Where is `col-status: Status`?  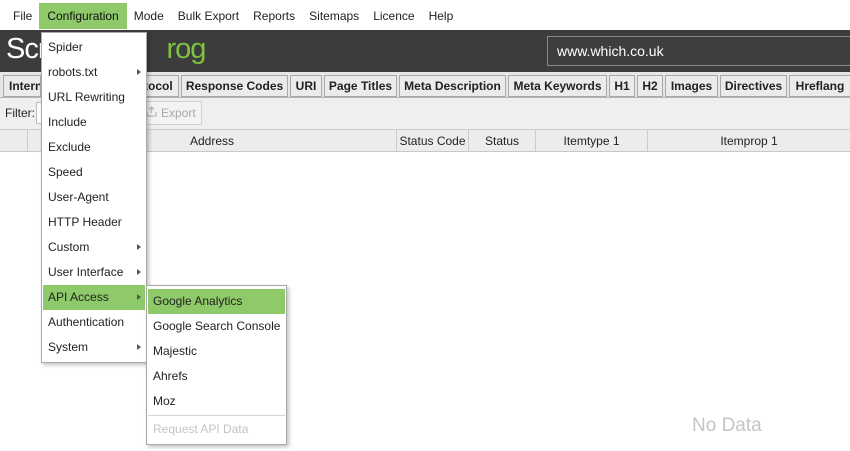
col-status: Status is located at coordinates (502, 141).